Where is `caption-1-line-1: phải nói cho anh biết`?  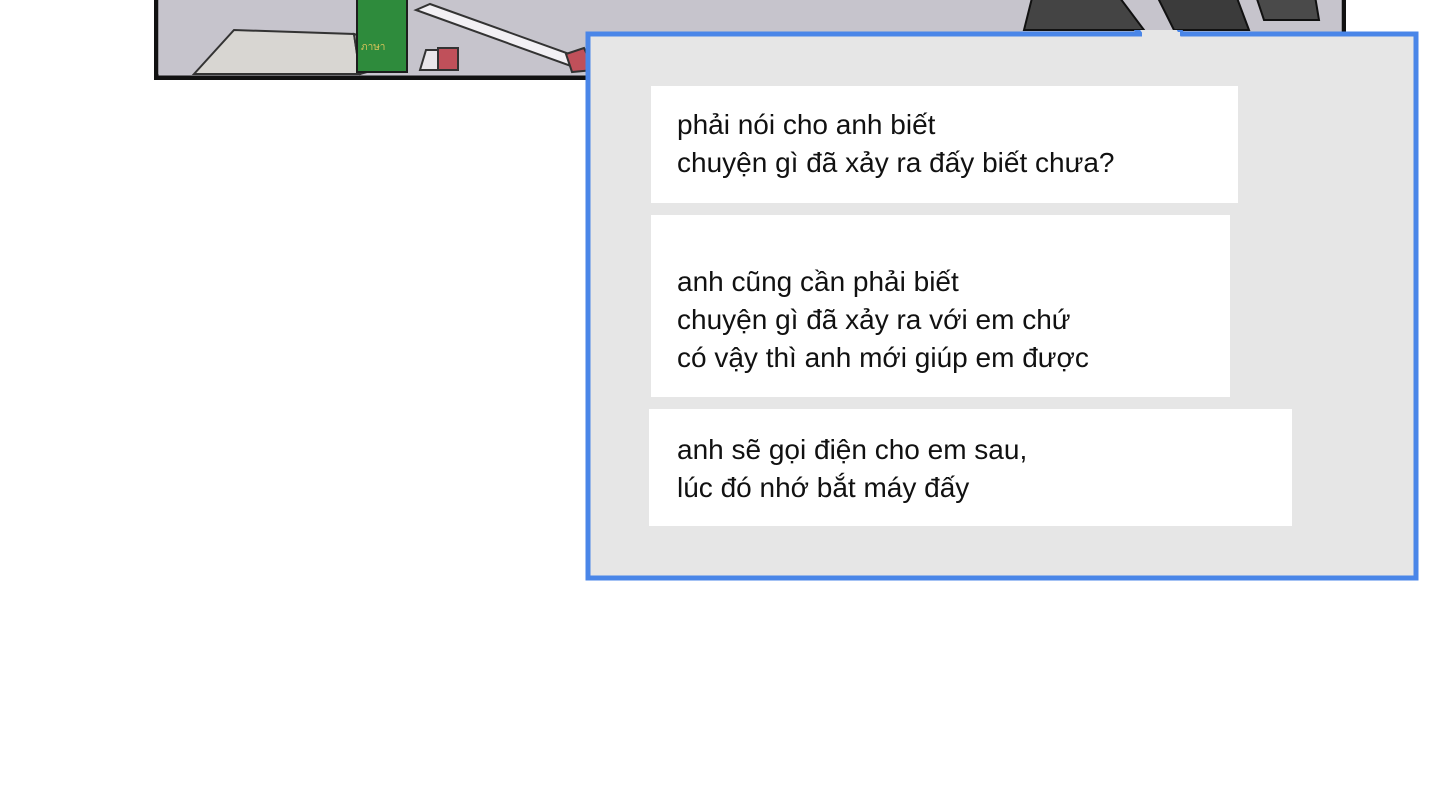
caption-1-line-1: phải nói cho anh biết is located at coordinates (806, 124).